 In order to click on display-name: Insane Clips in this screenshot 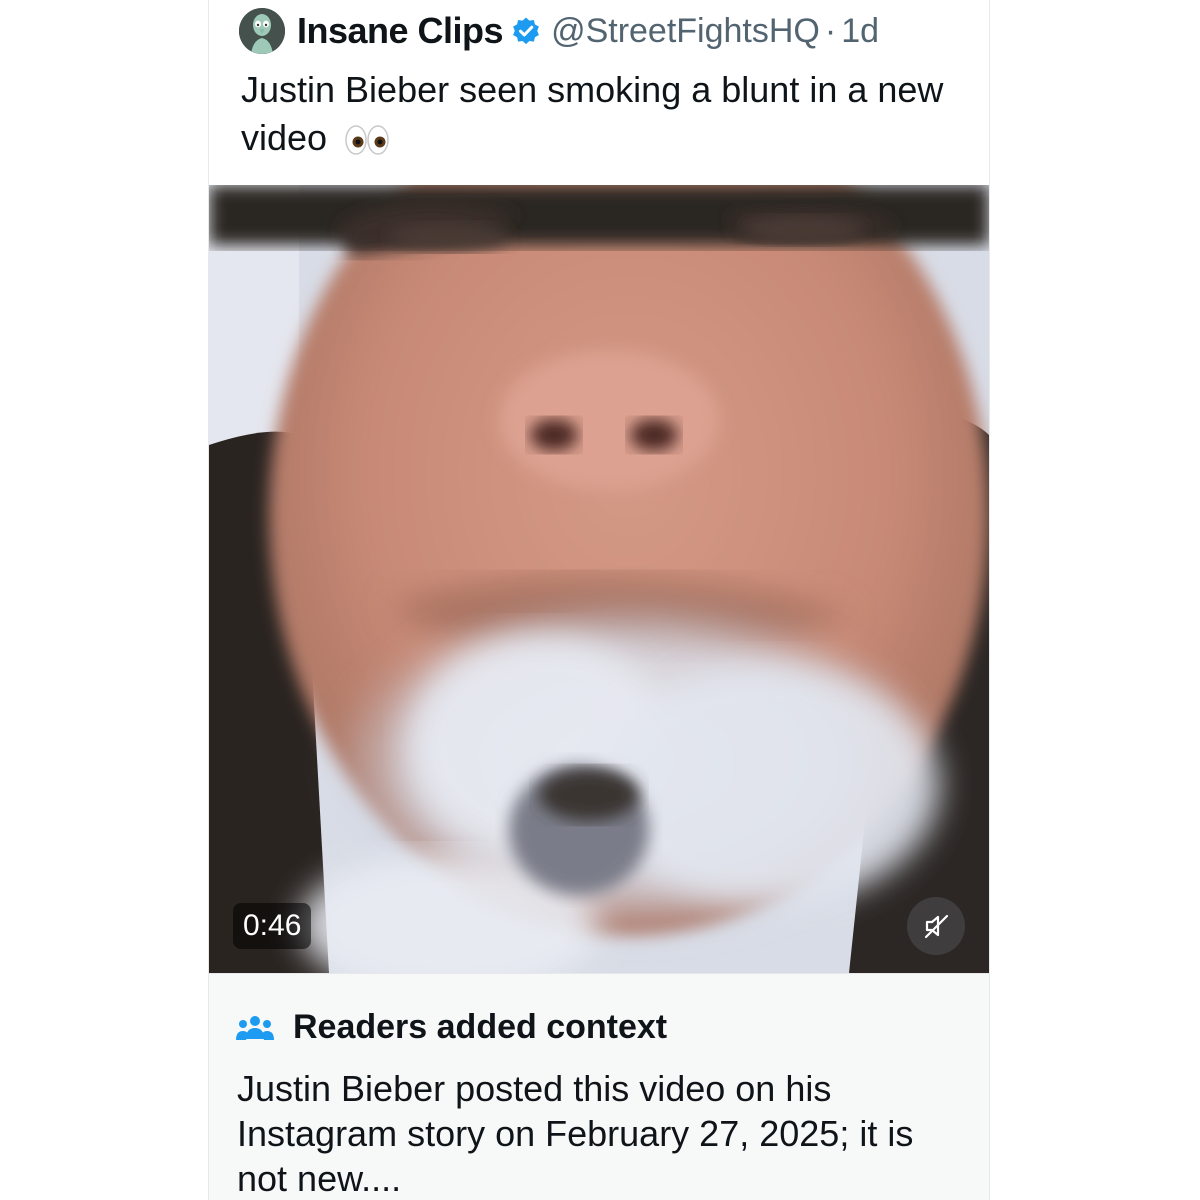, I will do `click(400, 31)`.